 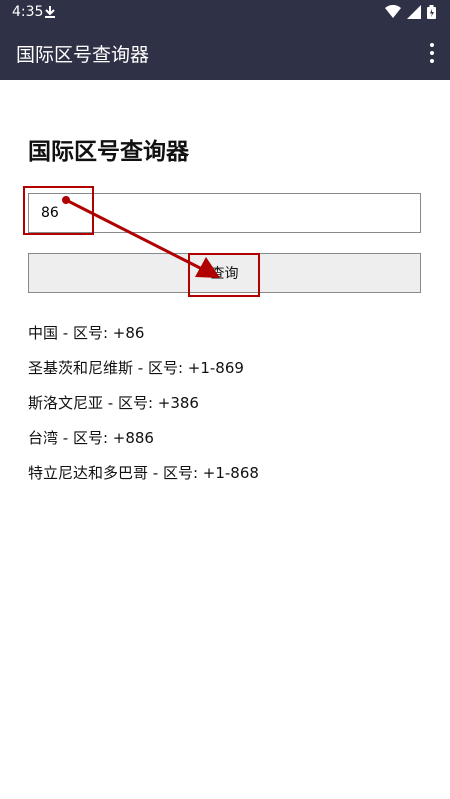 What do you see at coordinates (50, 12) in the screenshot?
I see `download-icon` at bounding box center [50, 12].